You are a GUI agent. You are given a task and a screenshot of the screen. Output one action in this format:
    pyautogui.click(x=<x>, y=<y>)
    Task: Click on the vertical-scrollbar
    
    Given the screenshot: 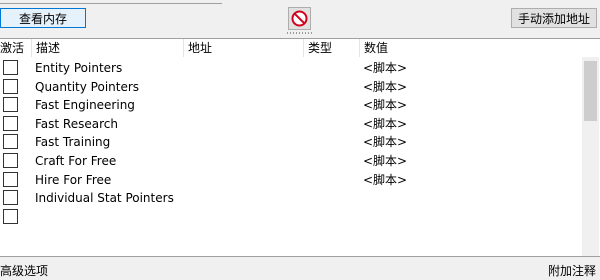 What is the action you would take?
    pyautogui.click(x=590, y=156)
    